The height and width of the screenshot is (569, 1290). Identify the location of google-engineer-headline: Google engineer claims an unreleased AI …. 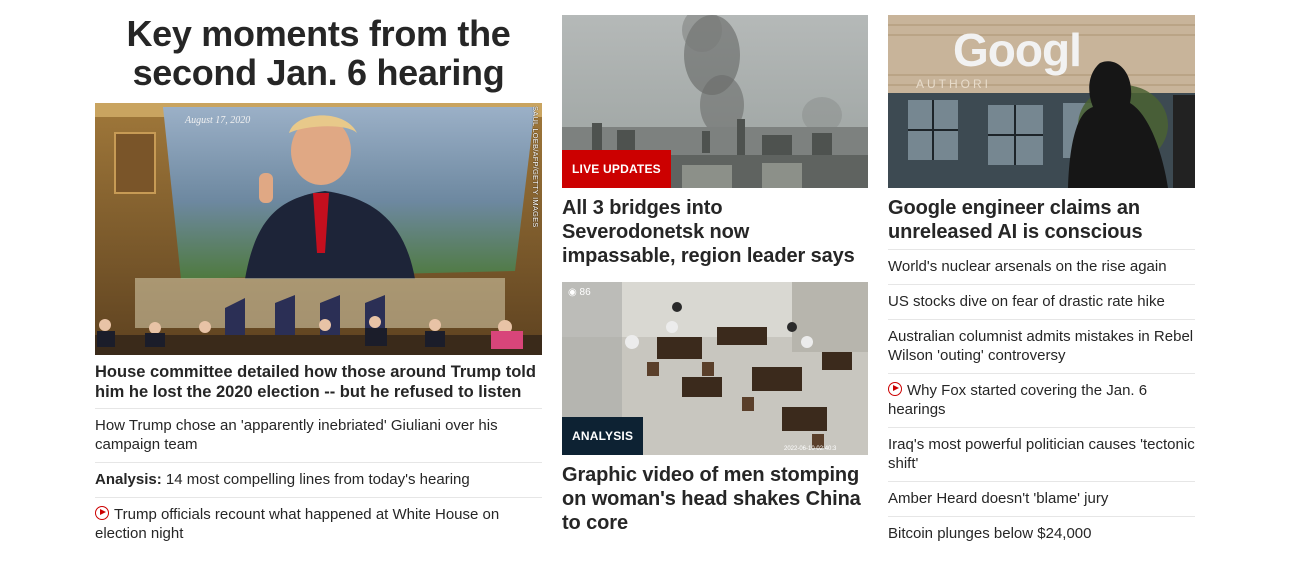
(1041, 220).